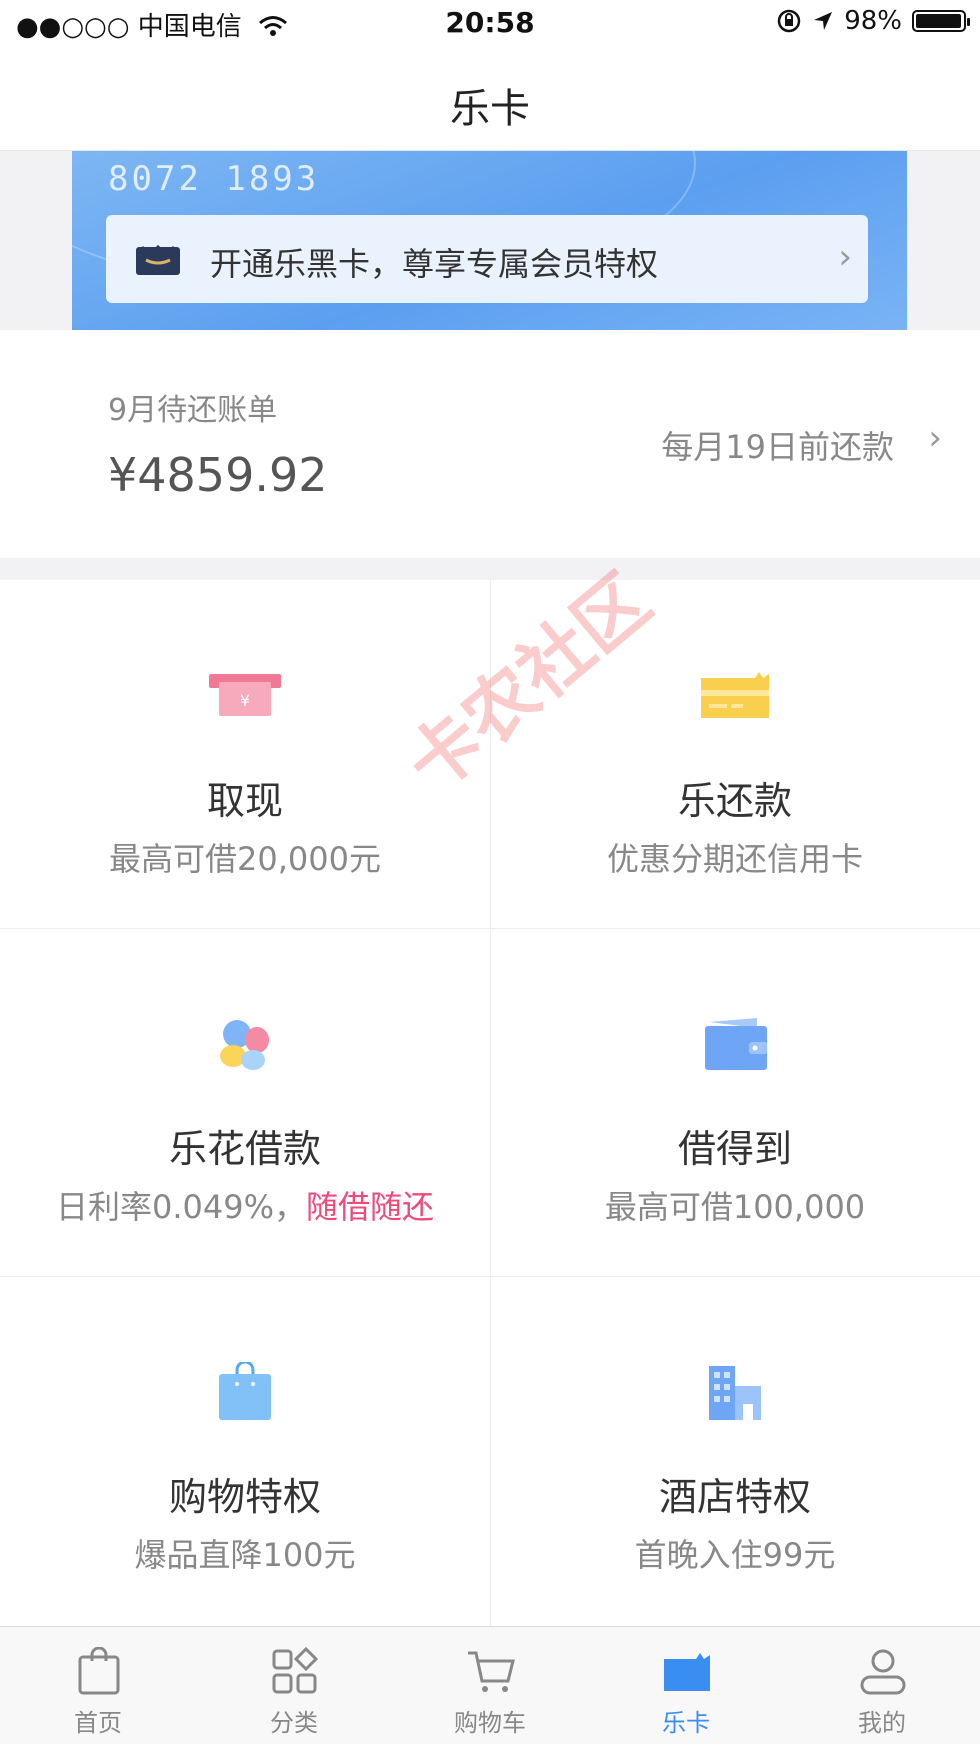  What do you see at coordinates (789, 21) in the screenshot?
I see `rotation-lock-icon` at bounding box center [789, 21].